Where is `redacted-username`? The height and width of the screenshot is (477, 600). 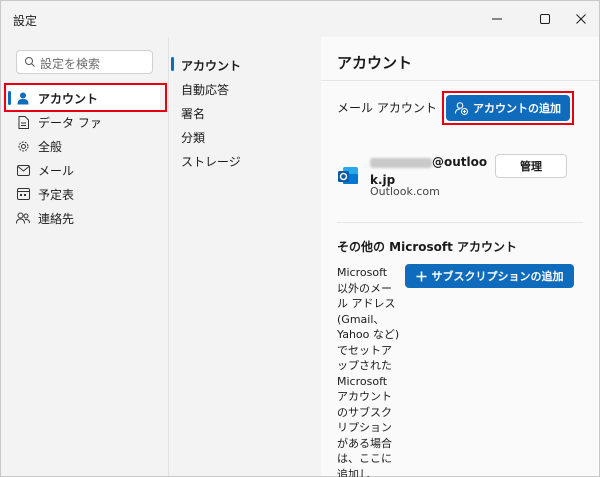 redacted-username is located at coordinates (401, 162).